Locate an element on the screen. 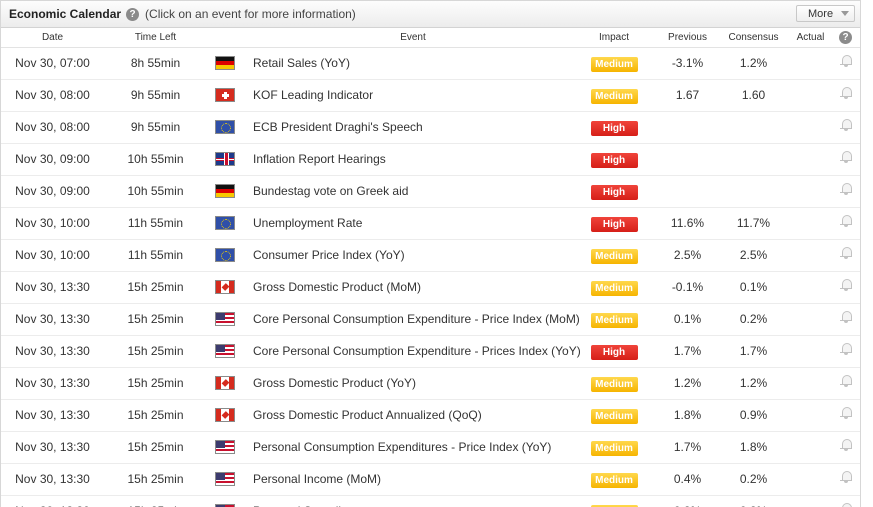 Image resolution: width=873 pixels, height=507 pixels. event-previous: 0.1% is located at coordinates (687, 319).